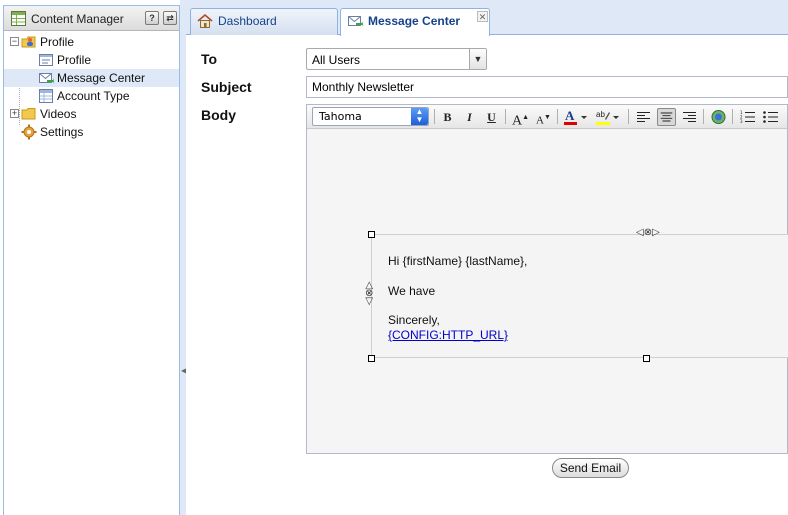 Image resolution: width=788 pixels, height=515 pixels. I want to click on folder-icon, so click(28, 114).